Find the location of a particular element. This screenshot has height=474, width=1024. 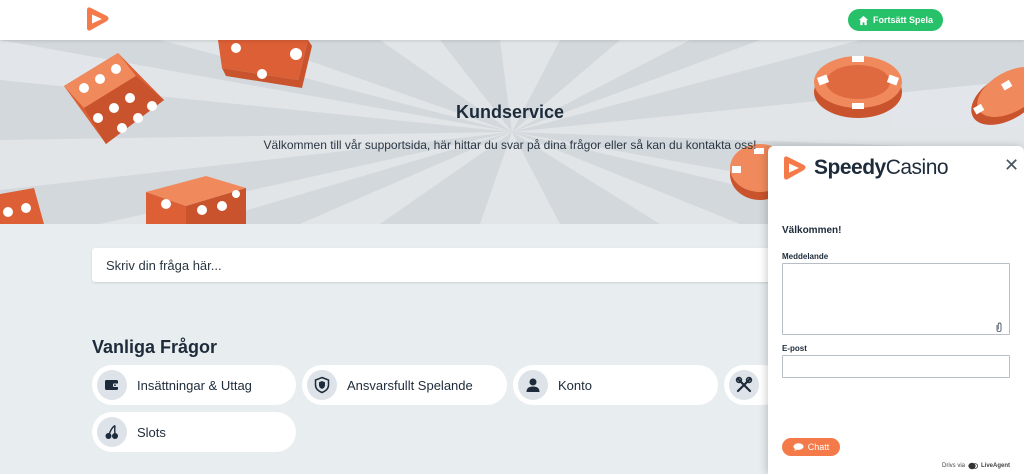

email-field is located at coordinates (896, 366).